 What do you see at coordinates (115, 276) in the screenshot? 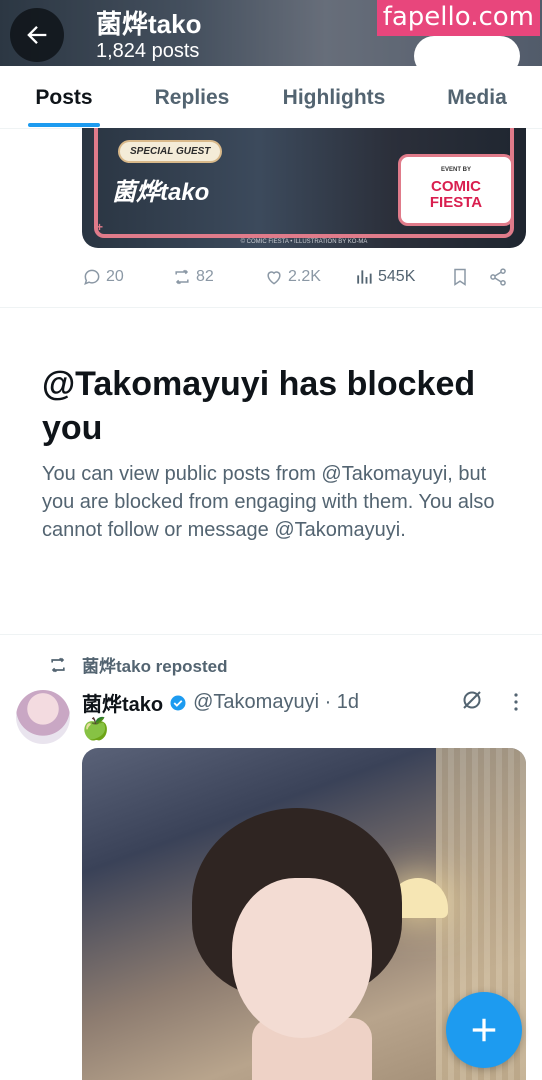
I see `reply-count: 20` at bounding box center [115, 276].